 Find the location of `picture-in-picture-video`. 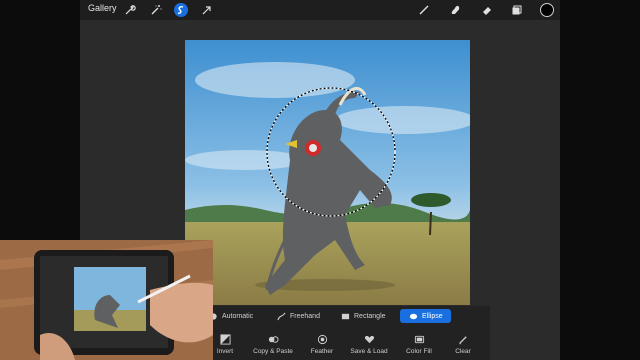

picture-in-picture-video is located at coordinates (106, 300).